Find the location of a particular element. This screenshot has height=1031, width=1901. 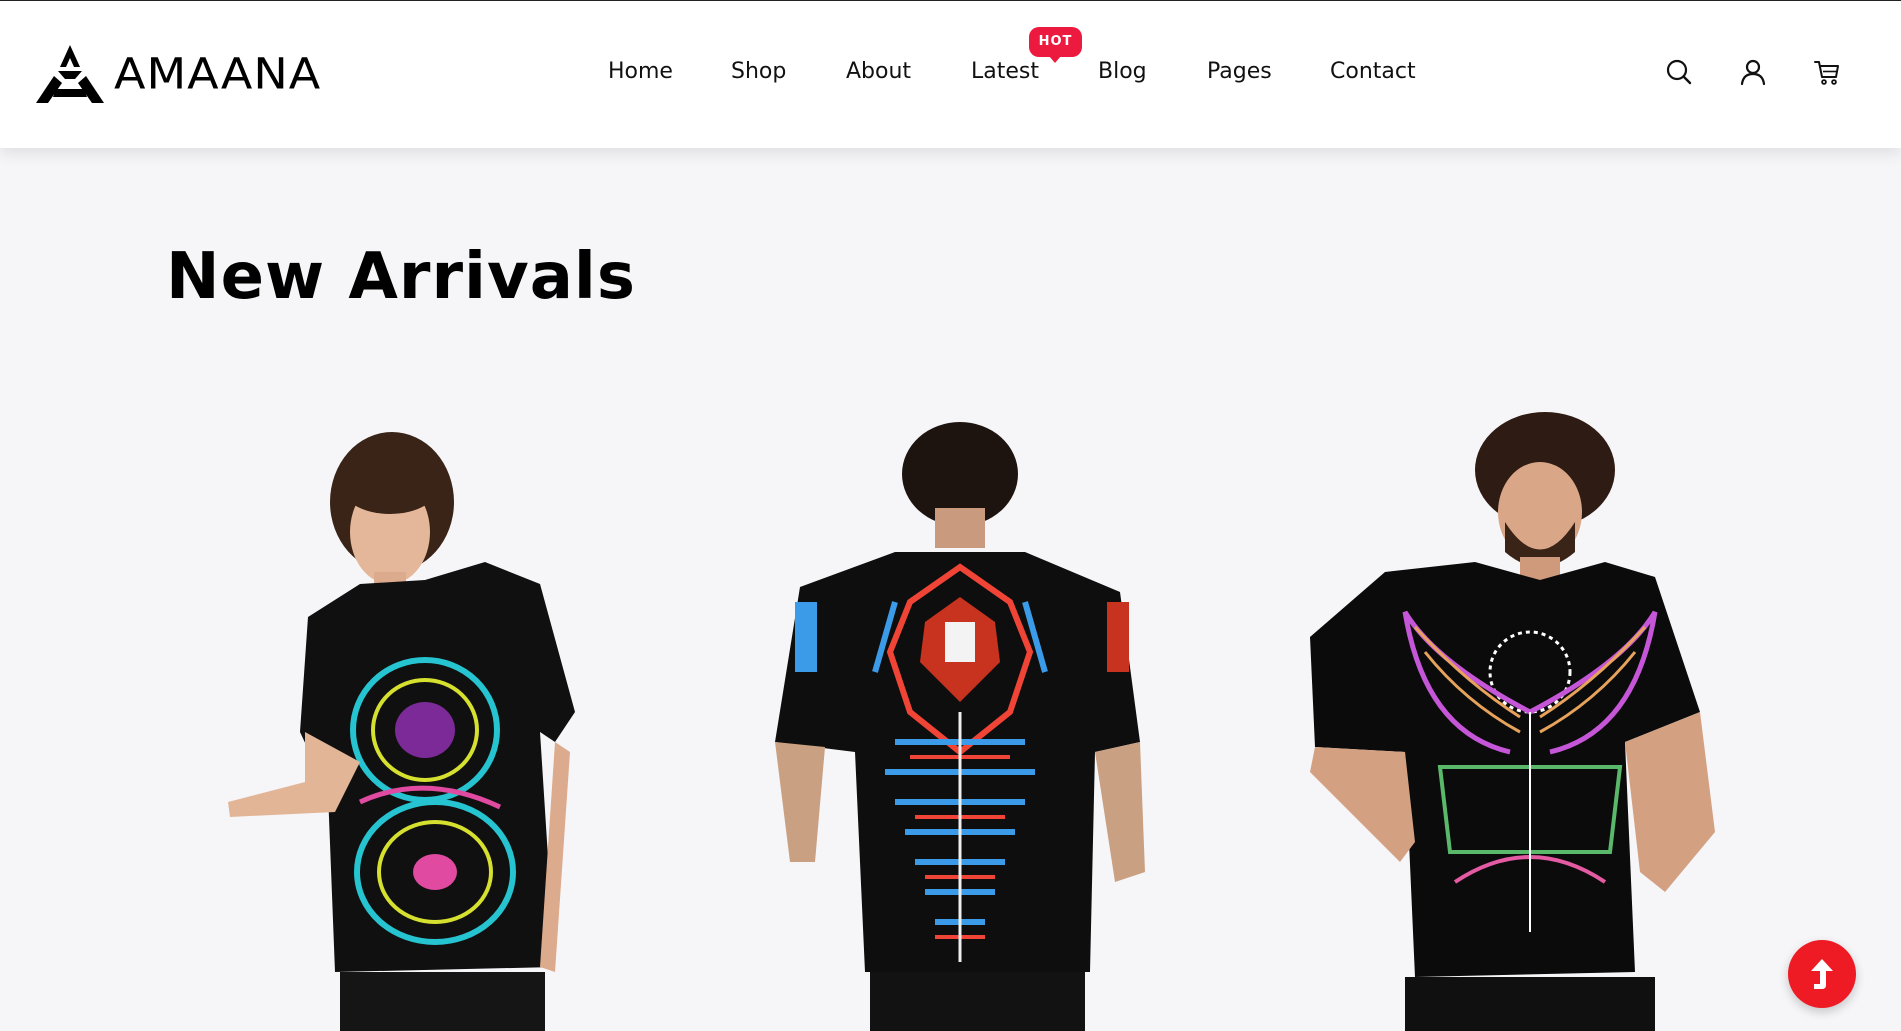

product-image-mandala-tee is located at coordinates (401, 731).